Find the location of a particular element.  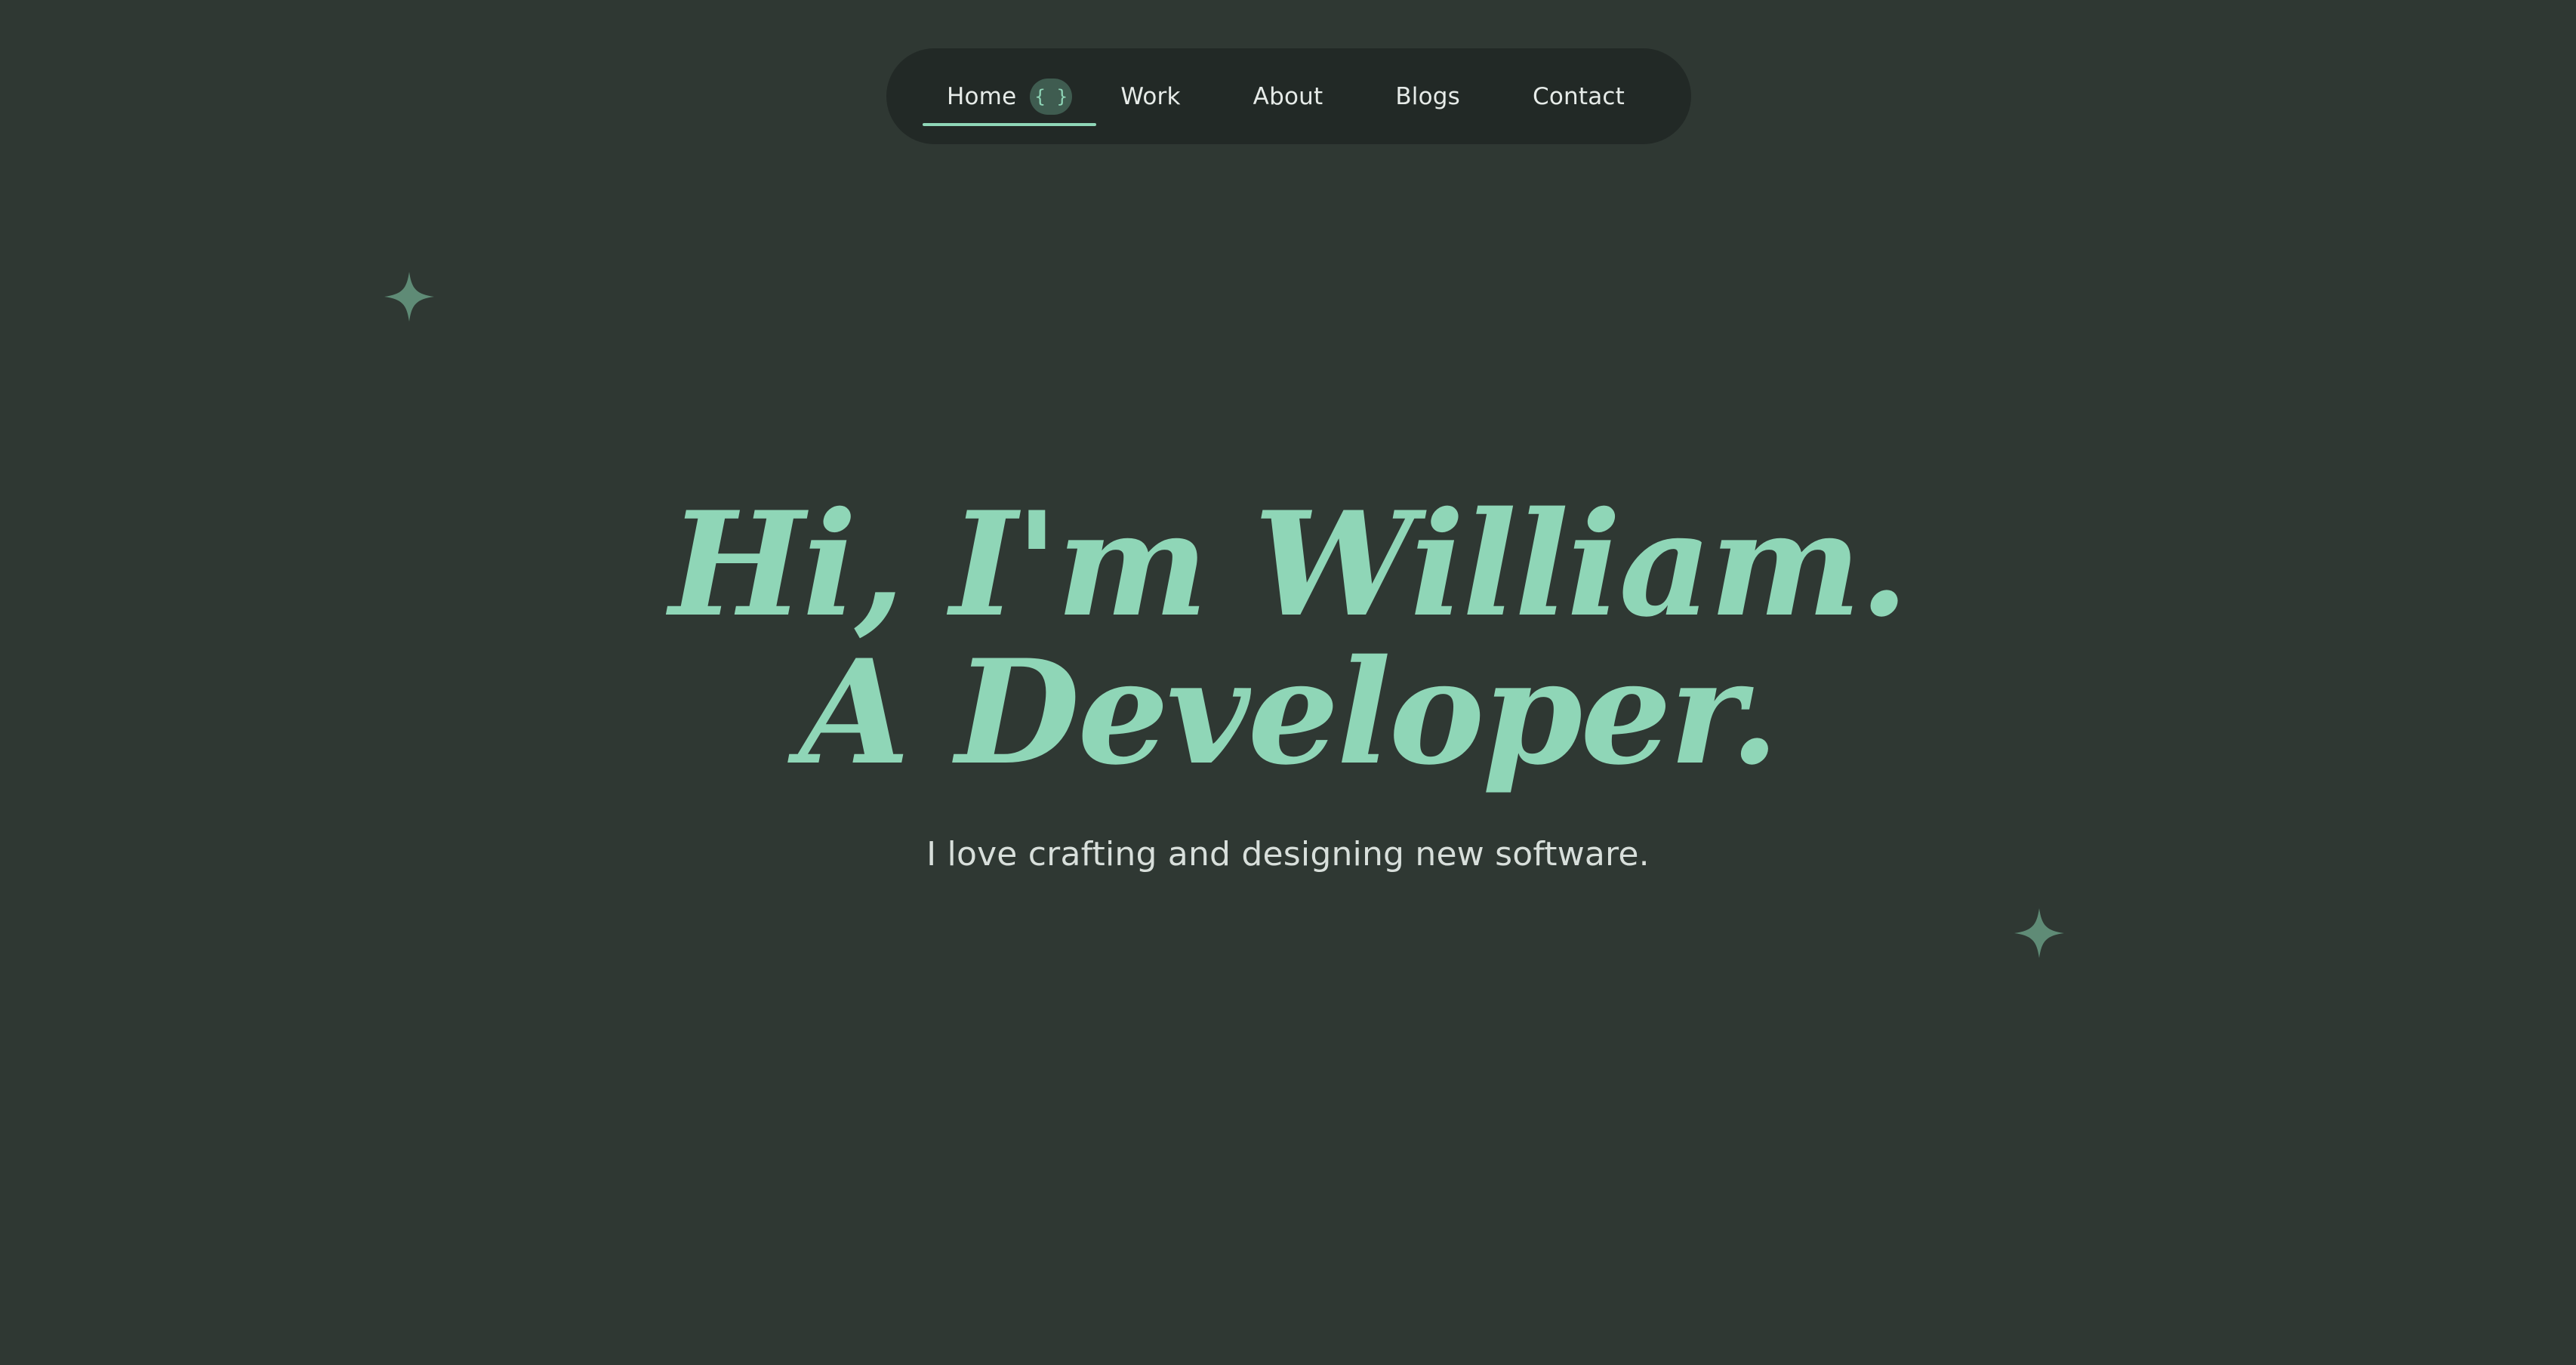

nav-item-contact-label: Contact is located at coordinates (1579, 96).